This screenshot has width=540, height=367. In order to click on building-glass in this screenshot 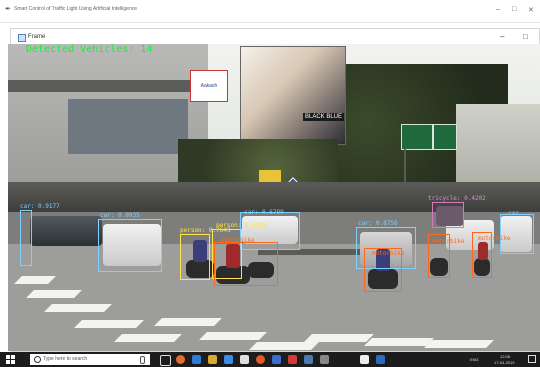, I will do `click(128, 126)`.